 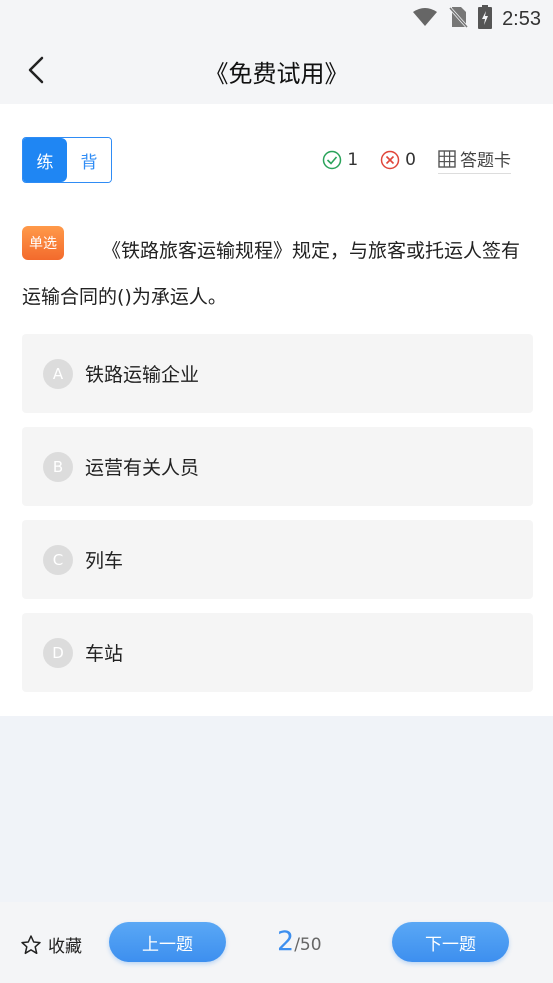 What do you see at coordinates (277, 466) in the screenshot?
I see `option-b: B 运营有关人员` at bounding box center [277, 466].